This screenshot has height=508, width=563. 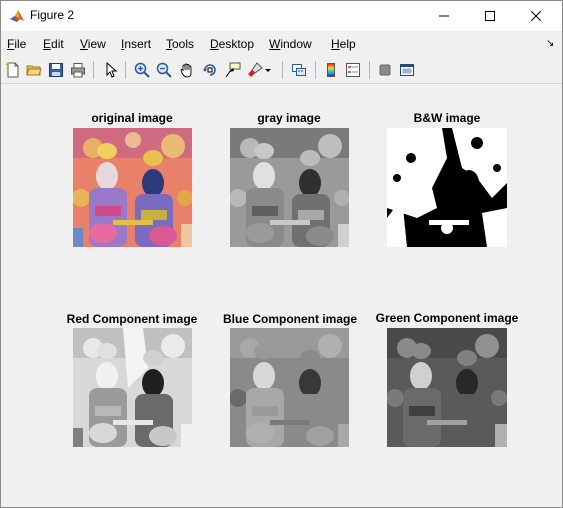 What do you see at coordinates (132, 319) in the screenshot?
I see `red-component-title: Red Component image` at bounding box center [132, 319].